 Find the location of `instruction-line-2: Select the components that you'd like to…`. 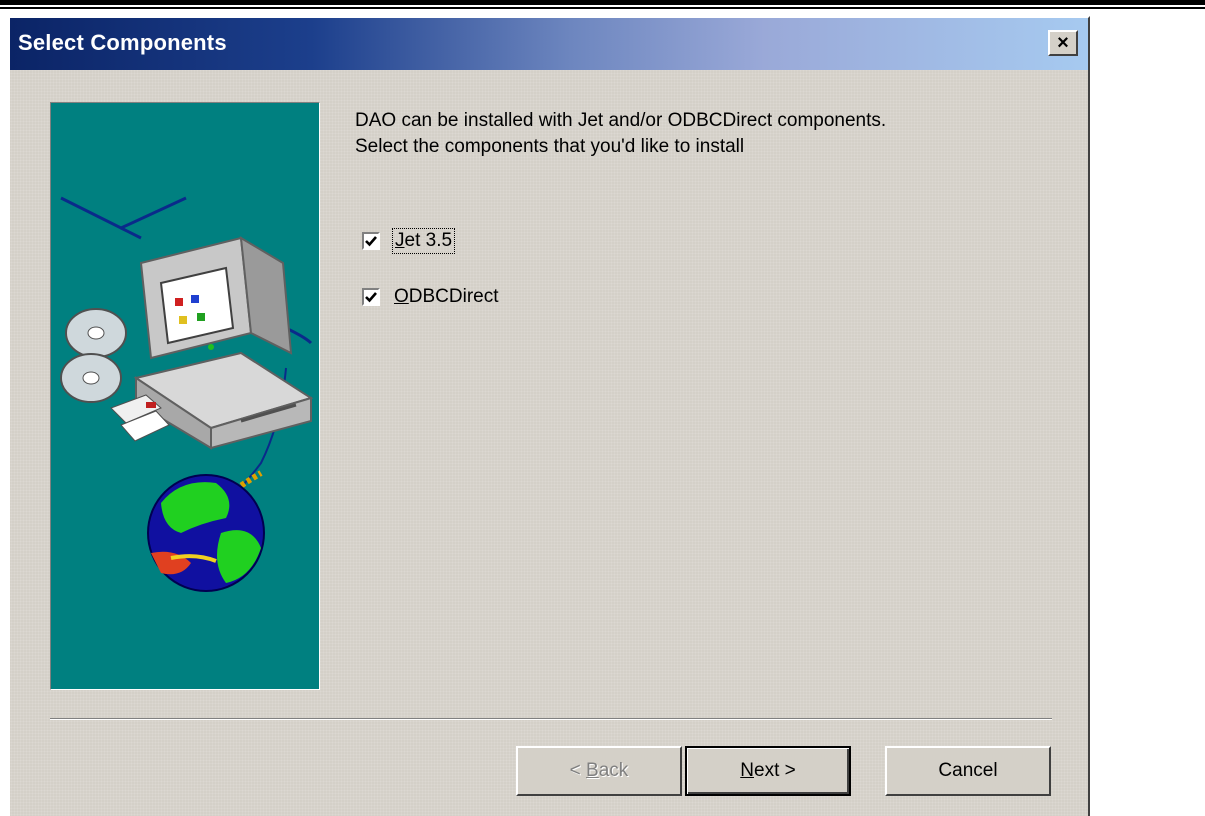

instruction-line-2: Select the components that you'd like to… is located at coordinates (550, 146).